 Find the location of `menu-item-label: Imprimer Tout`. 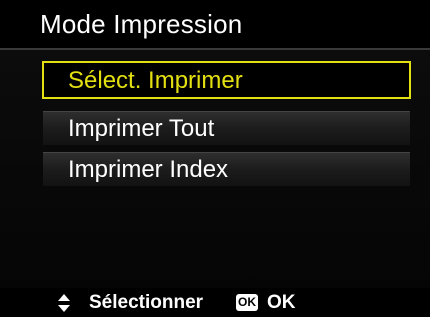

menu-item-label: Imprimer Tout is located at coordinates (141, 128).